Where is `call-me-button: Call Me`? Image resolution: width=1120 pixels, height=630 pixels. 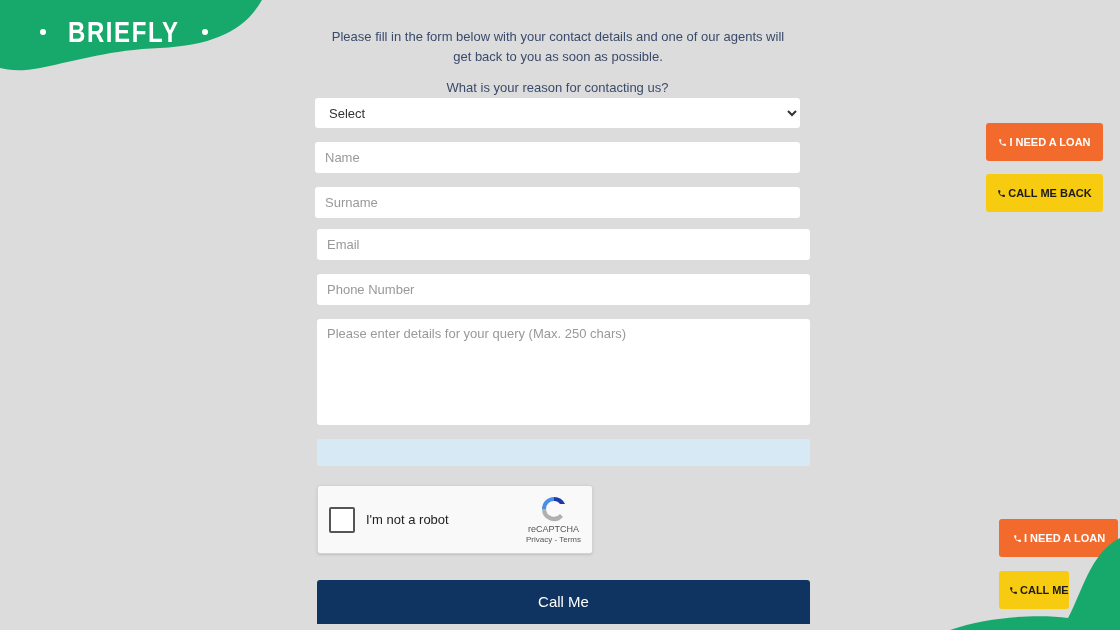 call-me-button: Call Me is located at coordinates (563, 602).